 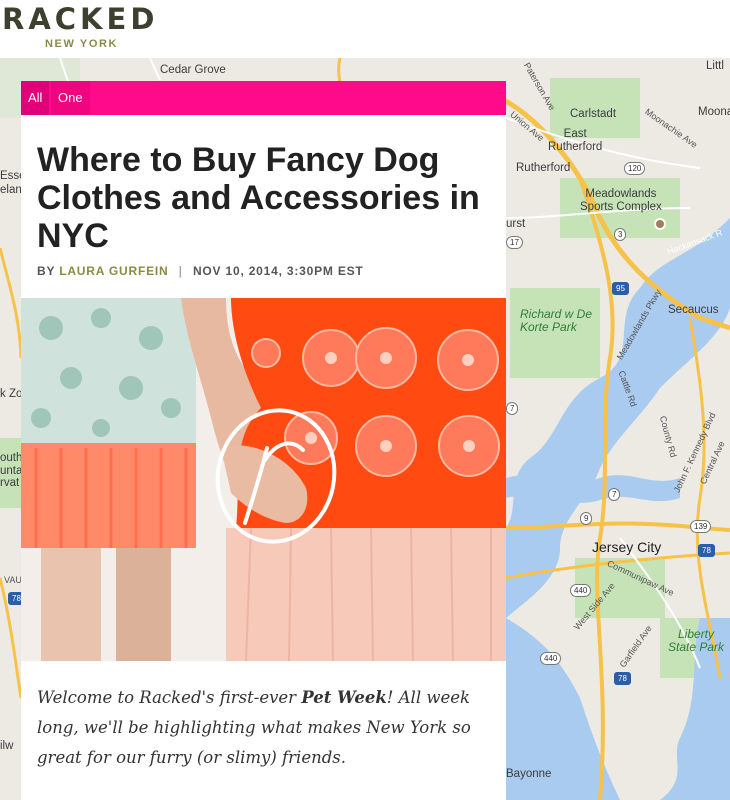 What do you see at coordinates (278, 271) in the screenshot?
I see `publish-date: NOV 10, 2014, 3:30PM EST` at bounding box center [278, 271].